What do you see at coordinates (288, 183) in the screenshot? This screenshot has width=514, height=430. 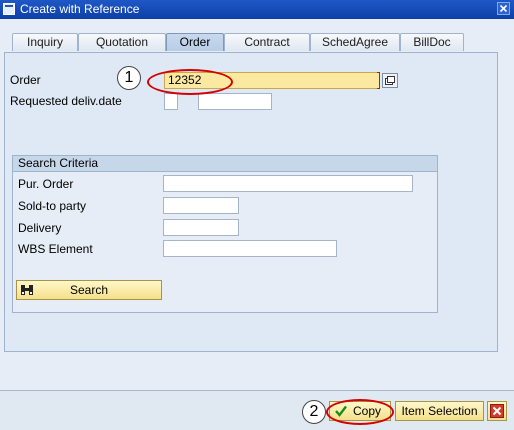 I see `pur-order-input` at bounding box center [288, 183].